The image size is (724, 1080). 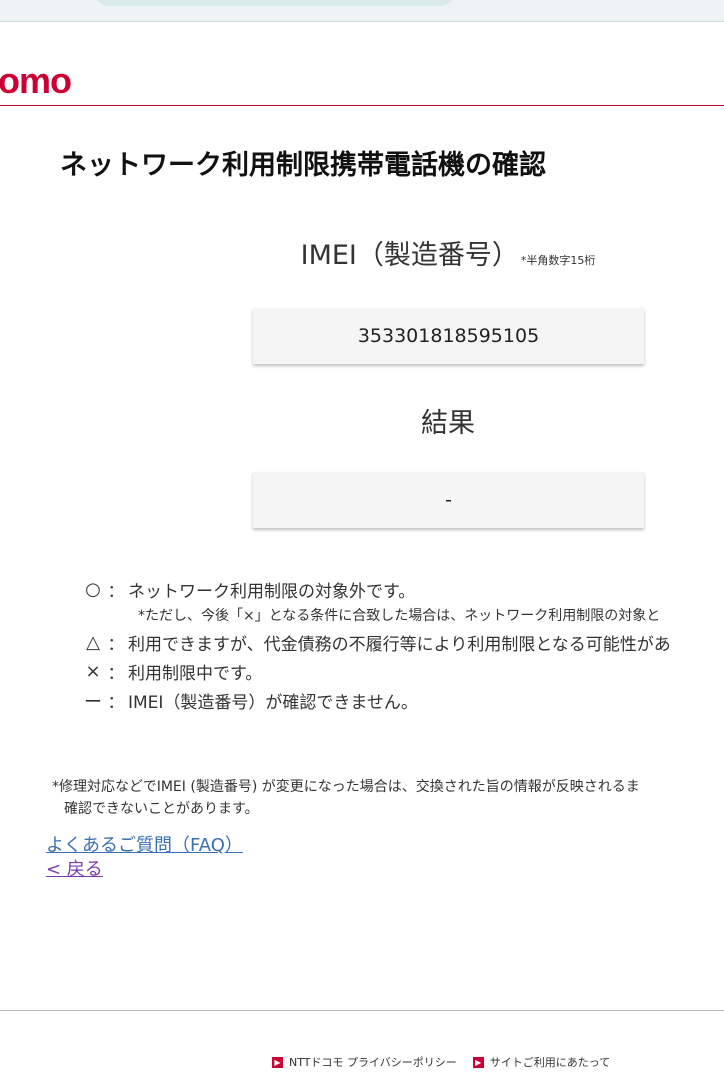 What do you see at coordinates (144, 846) in the screenshot?
I see `faq-link: よくあるご質問（FAQ）` at bounding box center [144, 846].